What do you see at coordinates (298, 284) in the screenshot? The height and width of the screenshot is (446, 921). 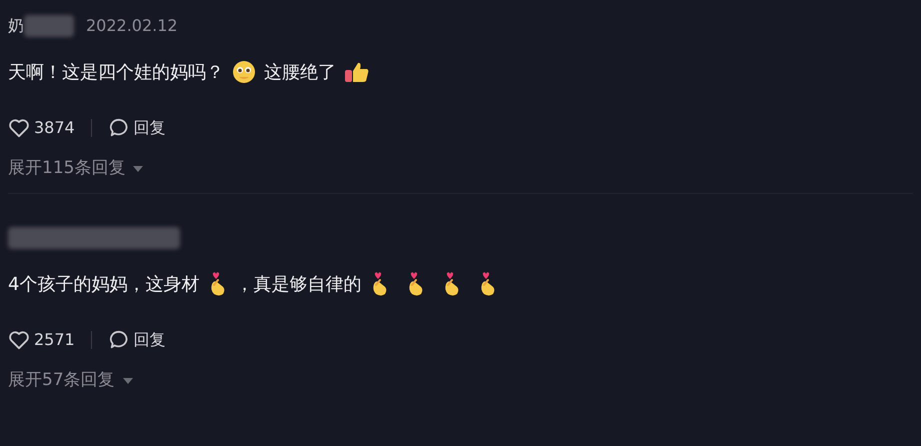 I see `comment-text: ，真是够自律的` at bounding box center [298, 284].